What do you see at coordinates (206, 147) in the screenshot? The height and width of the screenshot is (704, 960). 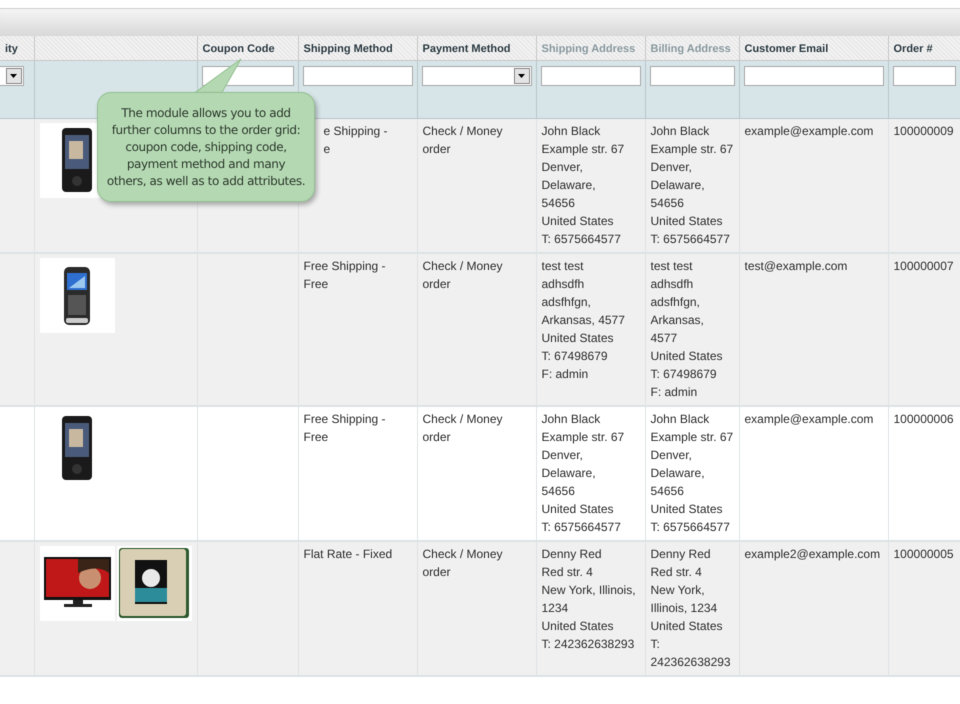 I see `callout-tooltip: The module allows you to add further columns to the order grid: coupon code, shipping code, payment method and many others, as well as to add attributes.` at bounding box center [206, 147].